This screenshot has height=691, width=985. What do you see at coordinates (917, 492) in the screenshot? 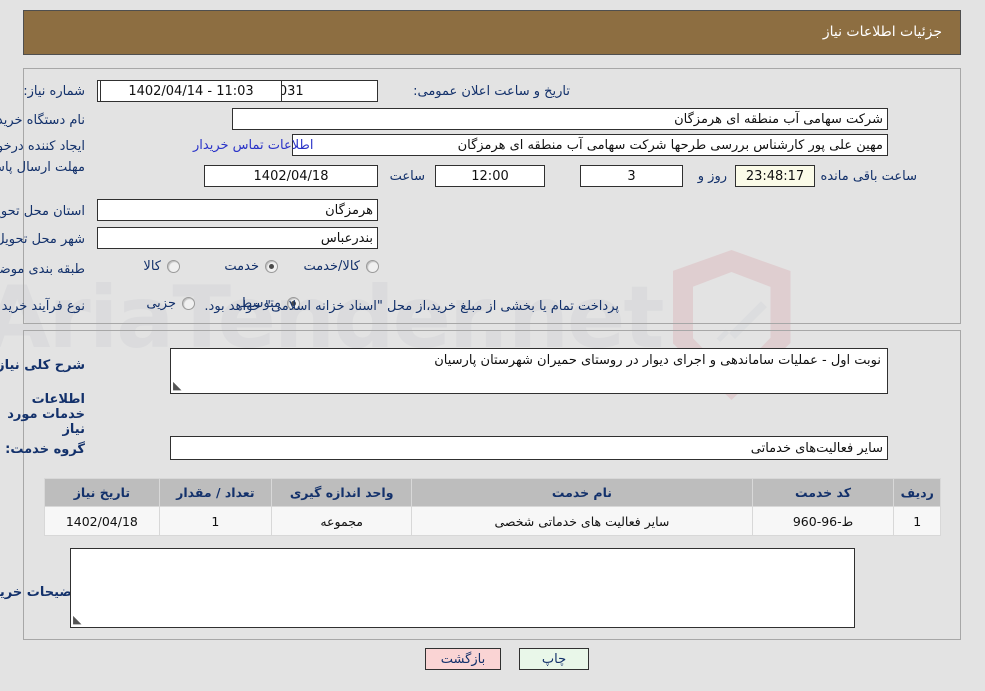
I see `table-col-radif: ردیف` at bounding box center [917, 492].